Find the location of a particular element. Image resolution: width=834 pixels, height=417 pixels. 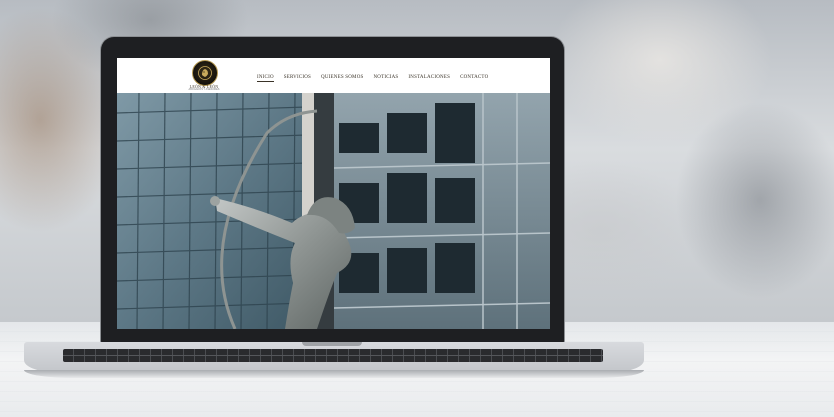

nav-item-servicios: SERVICIOS is located at coordinates (297, 78).